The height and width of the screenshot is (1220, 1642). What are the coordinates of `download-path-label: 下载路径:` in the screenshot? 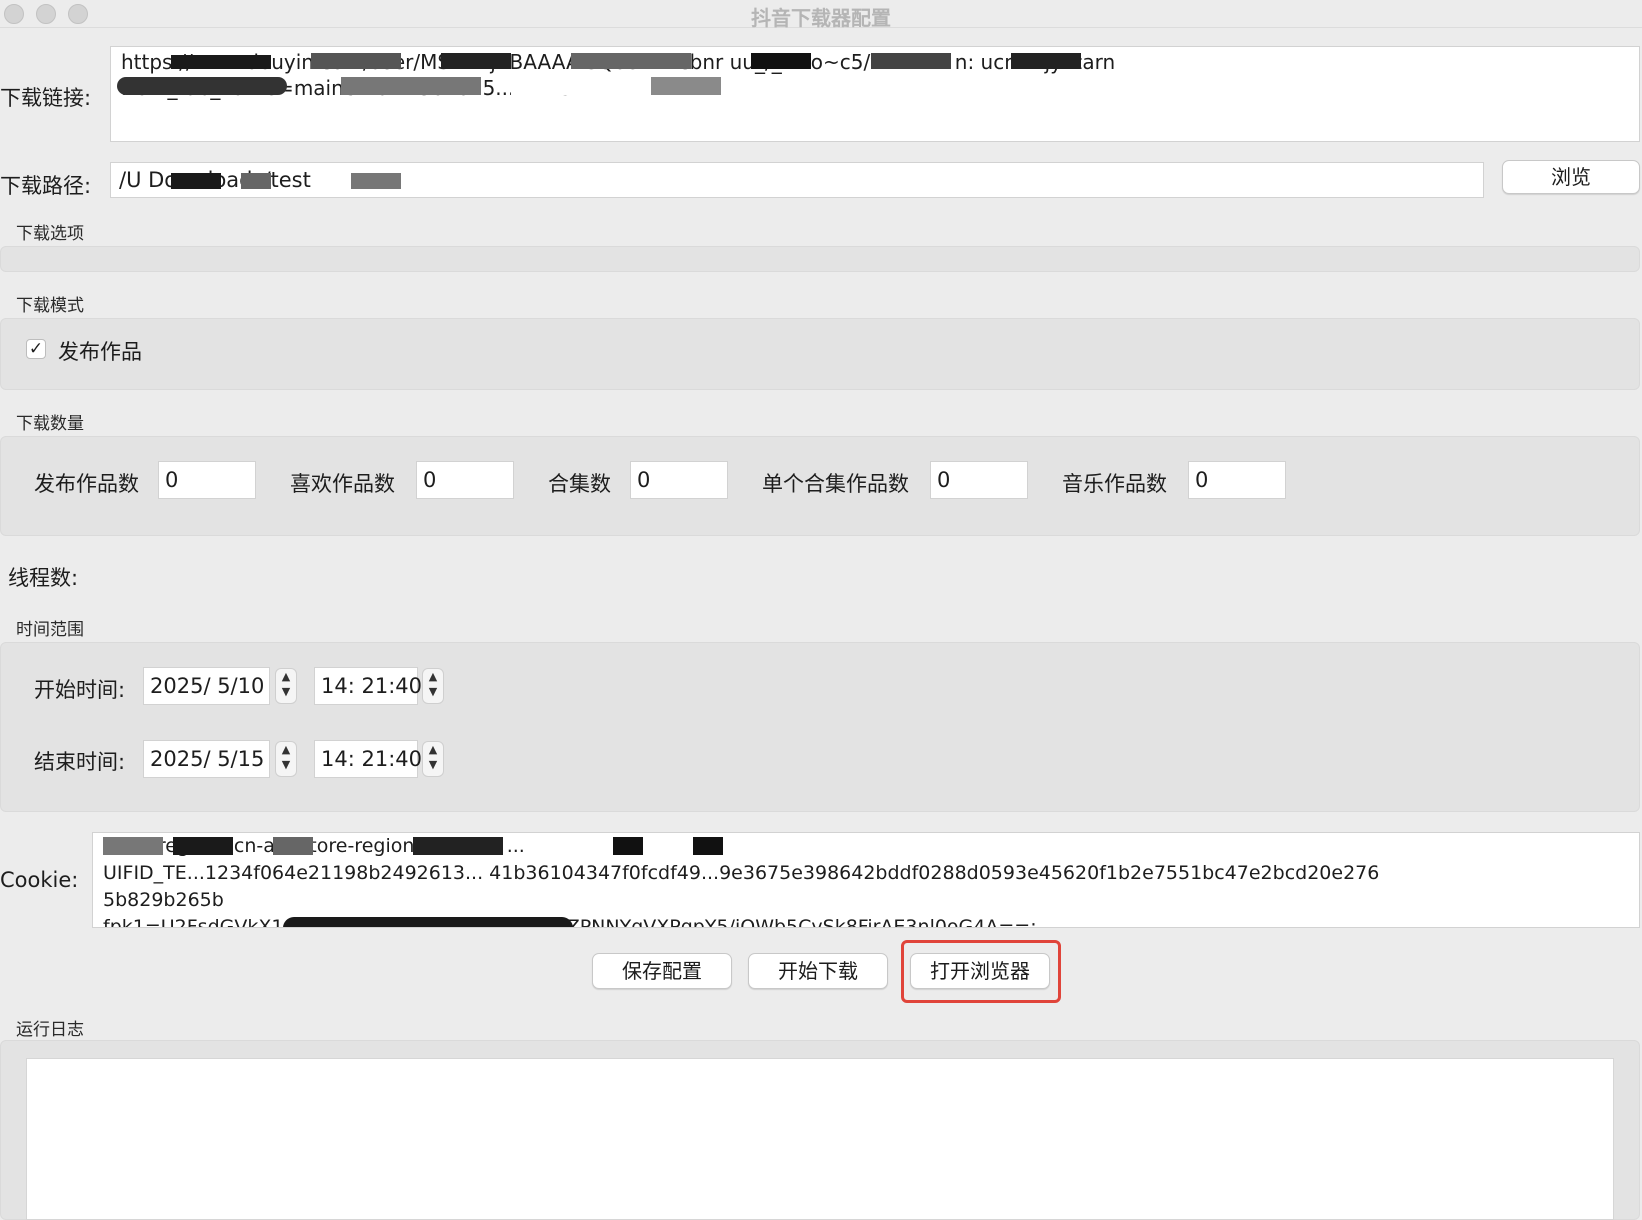 It's located at (46, 186).